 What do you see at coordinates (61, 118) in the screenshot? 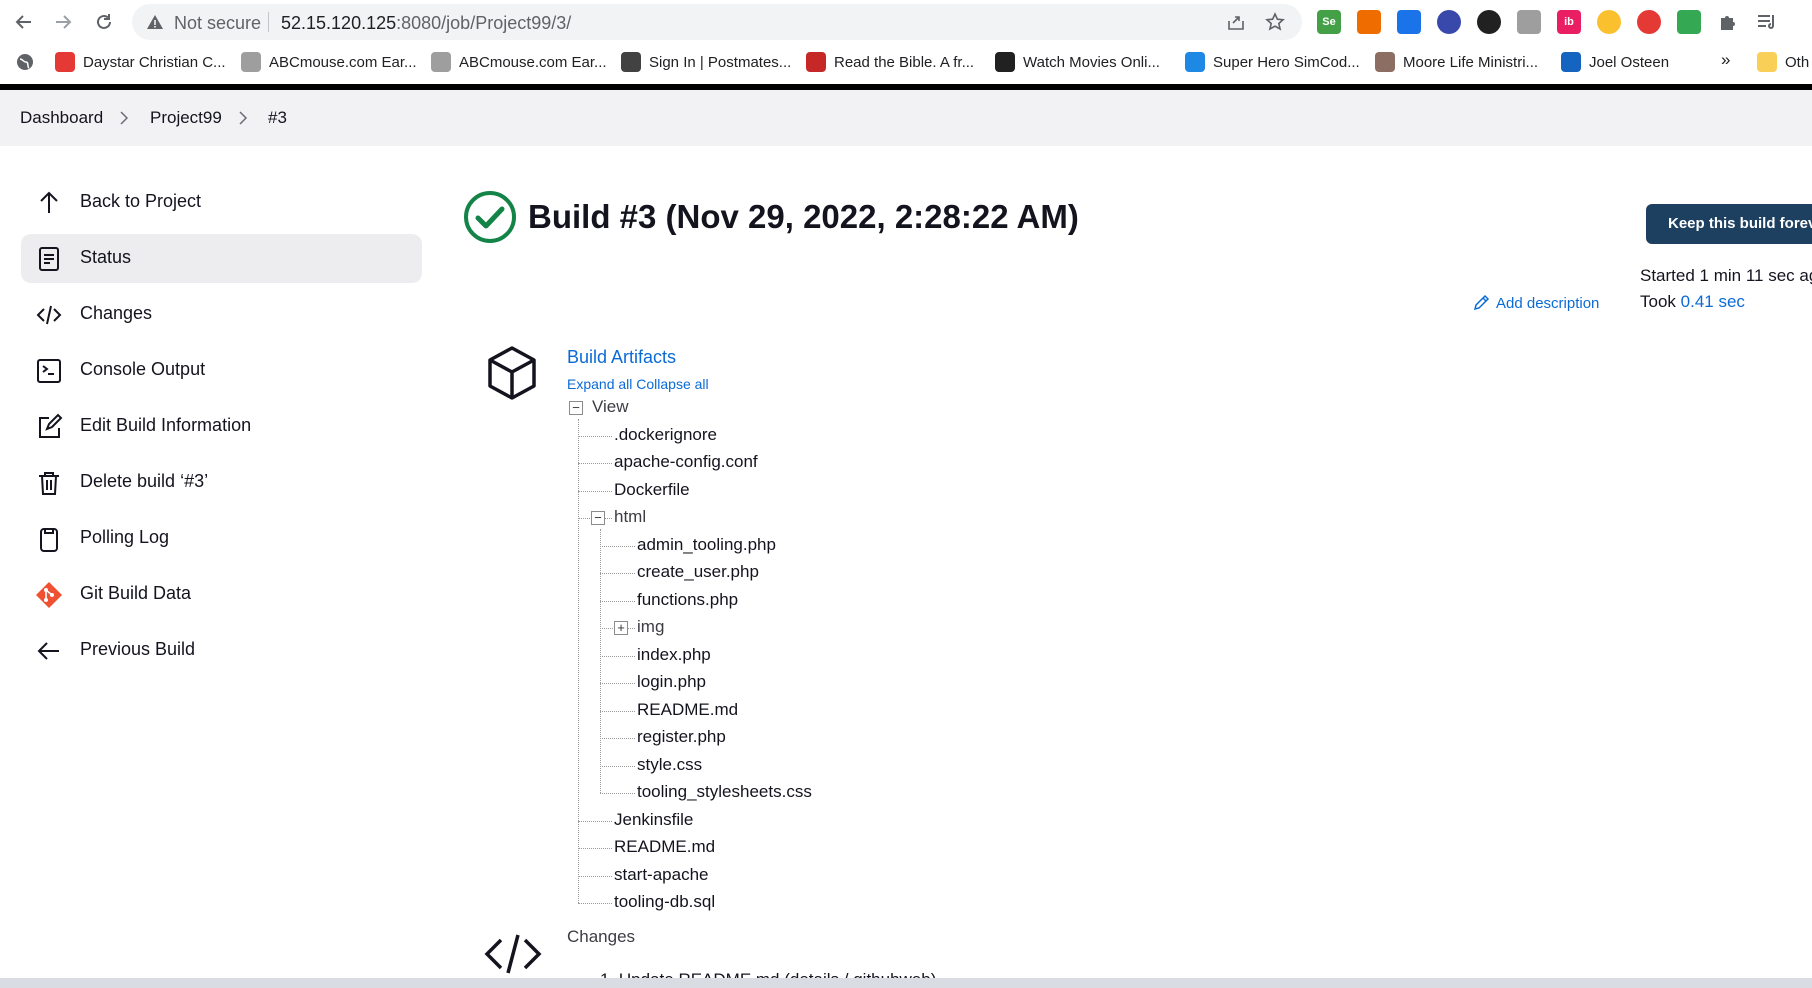
I see `breadcrumb-dashboard: Dashboard` at bounding box center [61, 118].